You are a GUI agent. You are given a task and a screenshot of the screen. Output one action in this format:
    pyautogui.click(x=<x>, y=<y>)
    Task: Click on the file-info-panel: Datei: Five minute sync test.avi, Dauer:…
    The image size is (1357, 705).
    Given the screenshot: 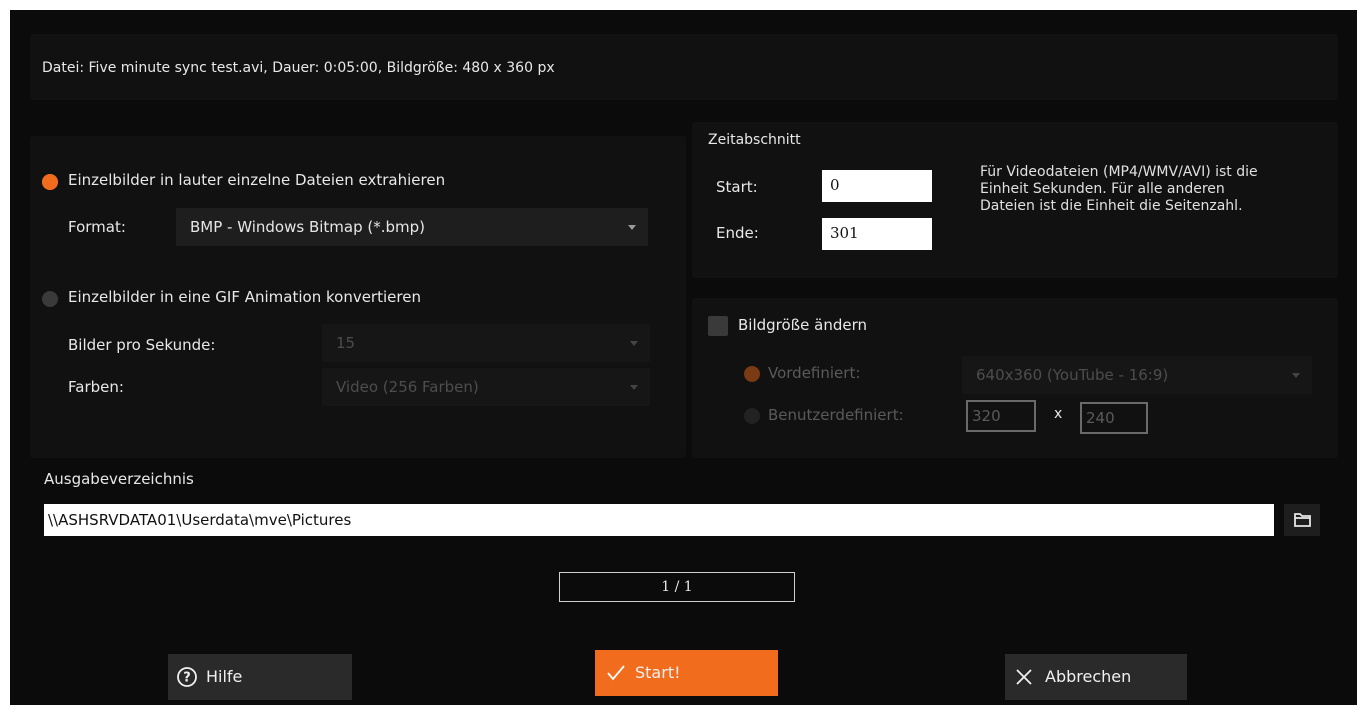 What is the action you would take?
    pyautogui.click(x=684, y=67)
    